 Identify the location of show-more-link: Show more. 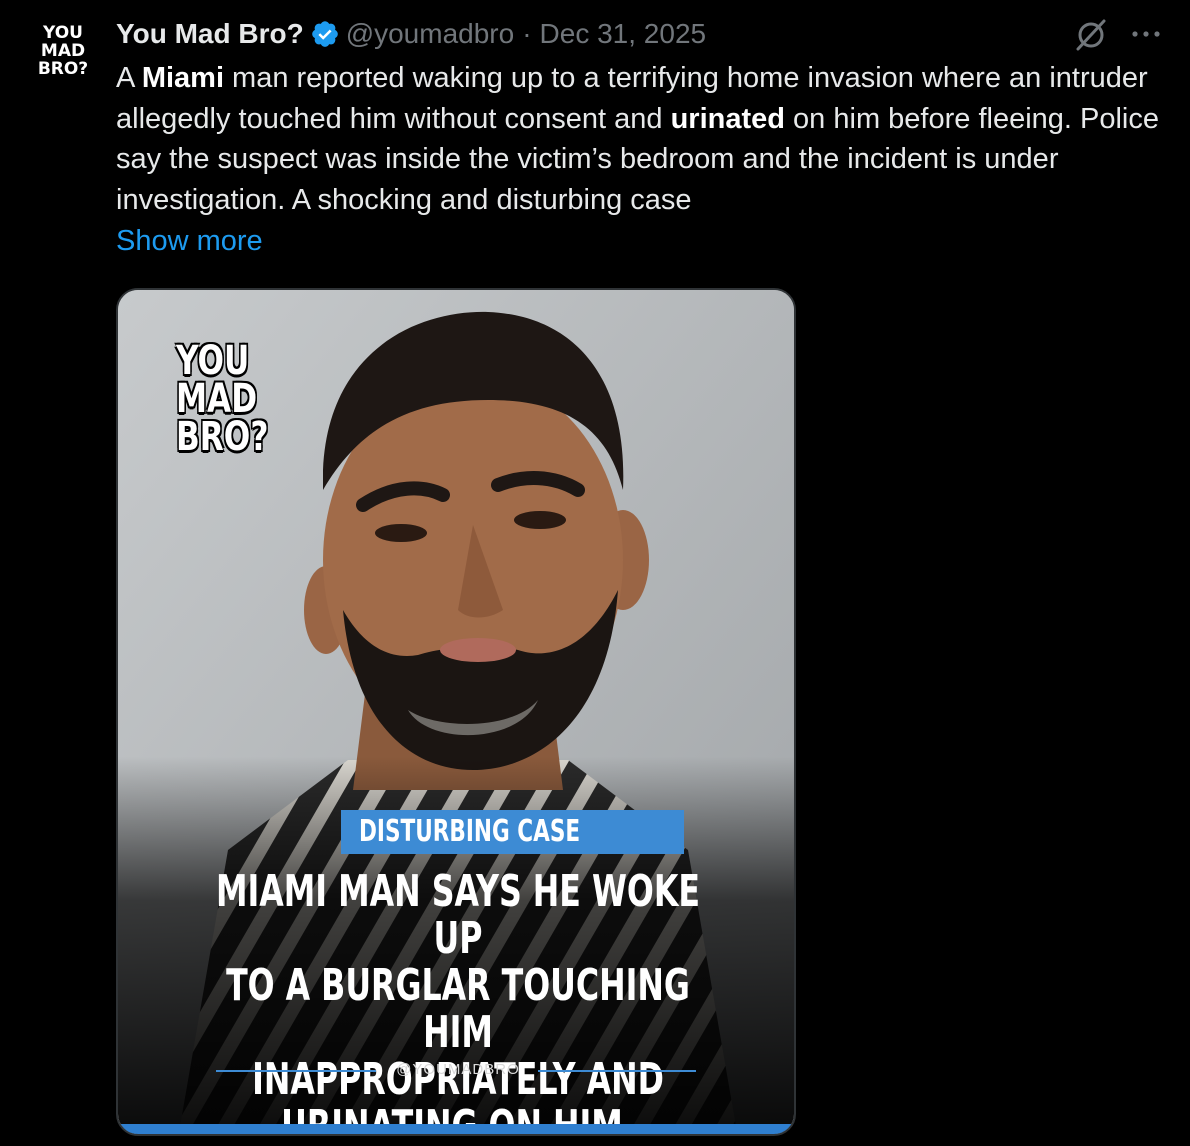
(189, 241).